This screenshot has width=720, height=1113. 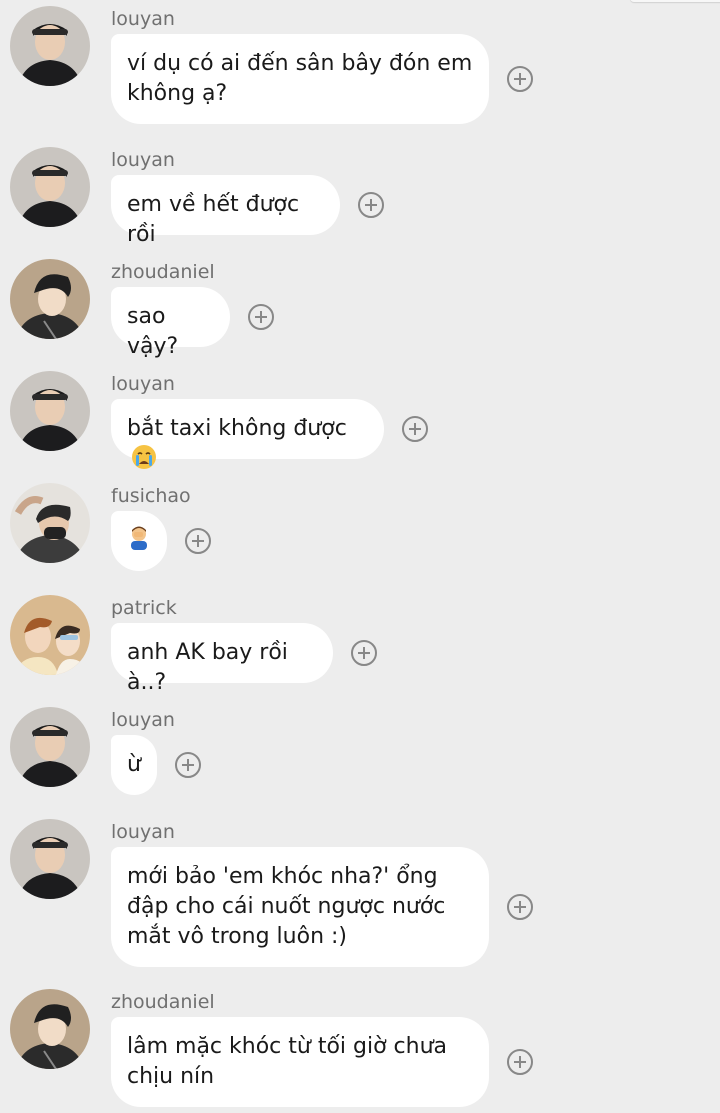 I want to click on message-item: louyan ừ, so click(x=360, y=753).